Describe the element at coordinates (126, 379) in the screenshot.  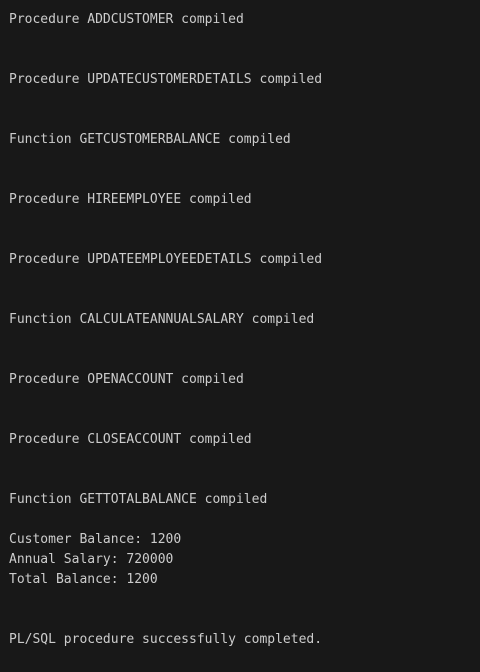
I see `compile-message: Procedure OPENACCOUNT compiled` at that location.